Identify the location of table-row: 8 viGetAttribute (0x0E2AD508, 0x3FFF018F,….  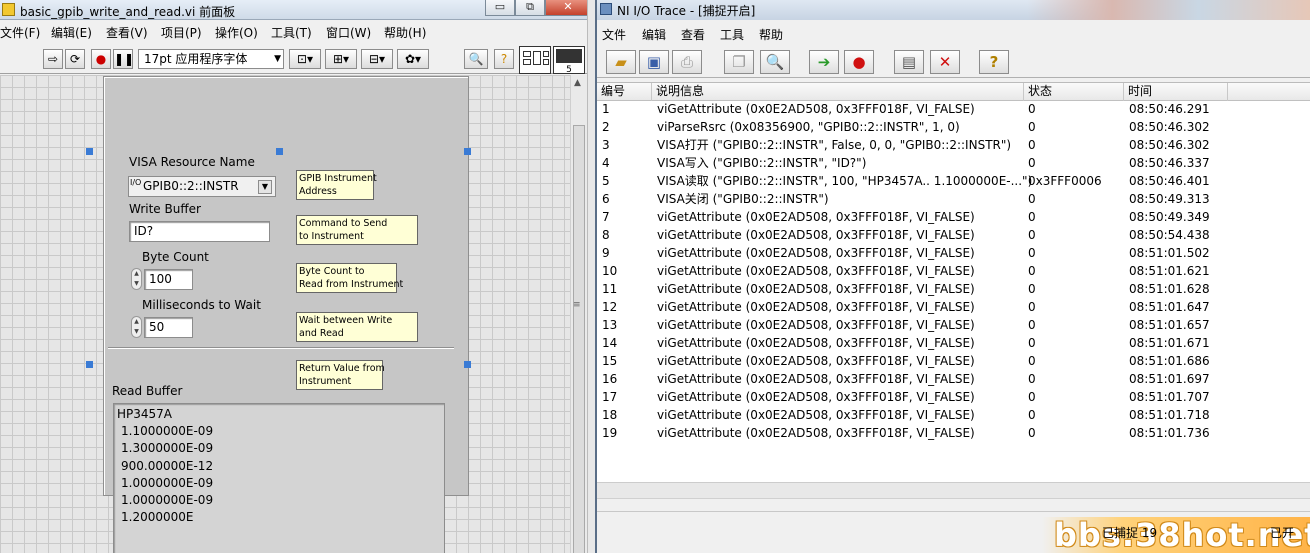
(953, 236).